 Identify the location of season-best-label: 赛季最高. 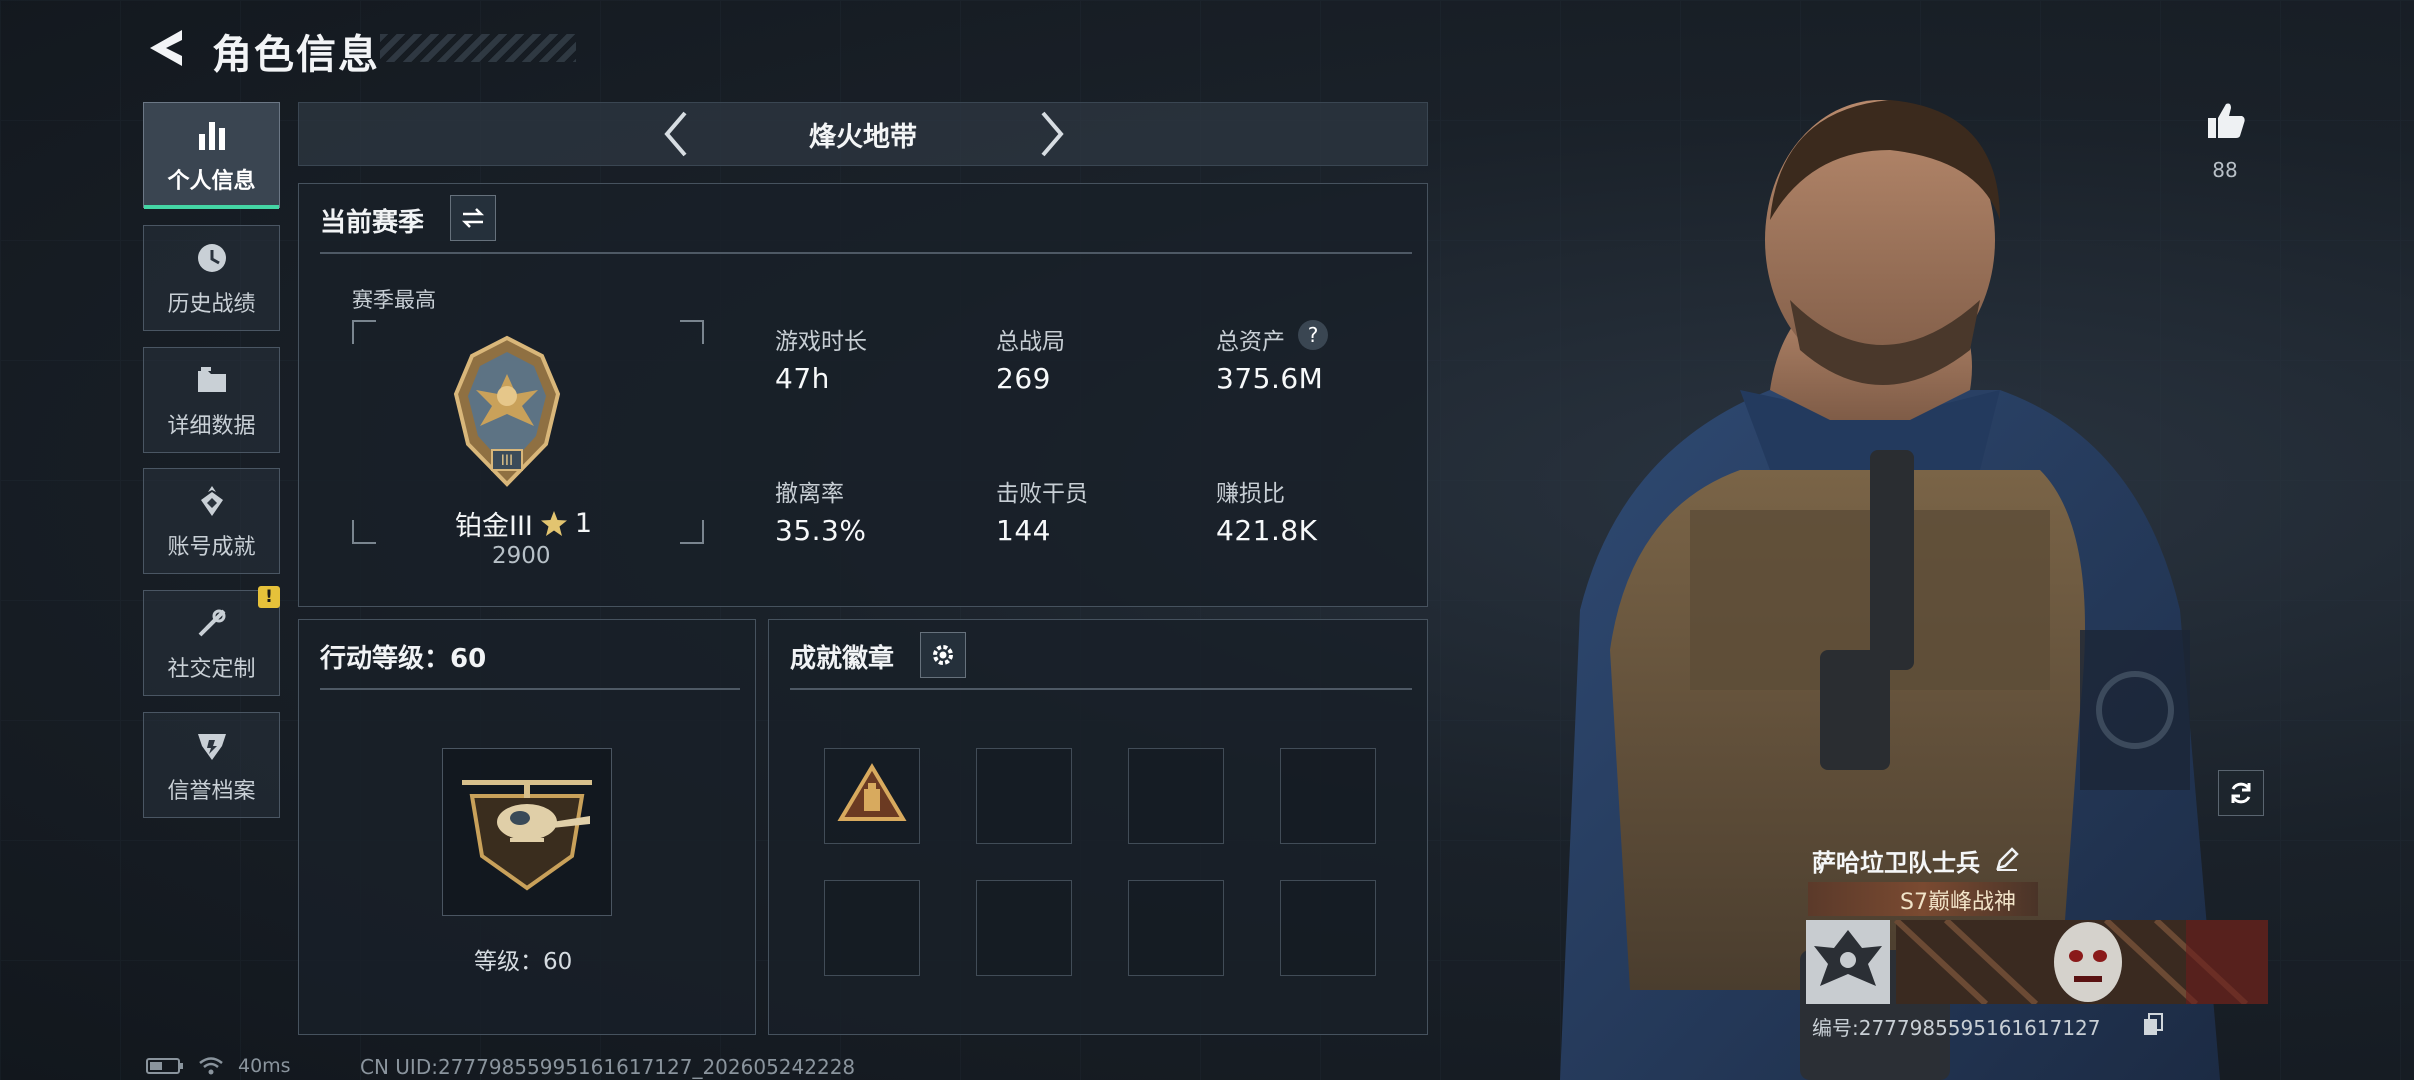
(394, 300).